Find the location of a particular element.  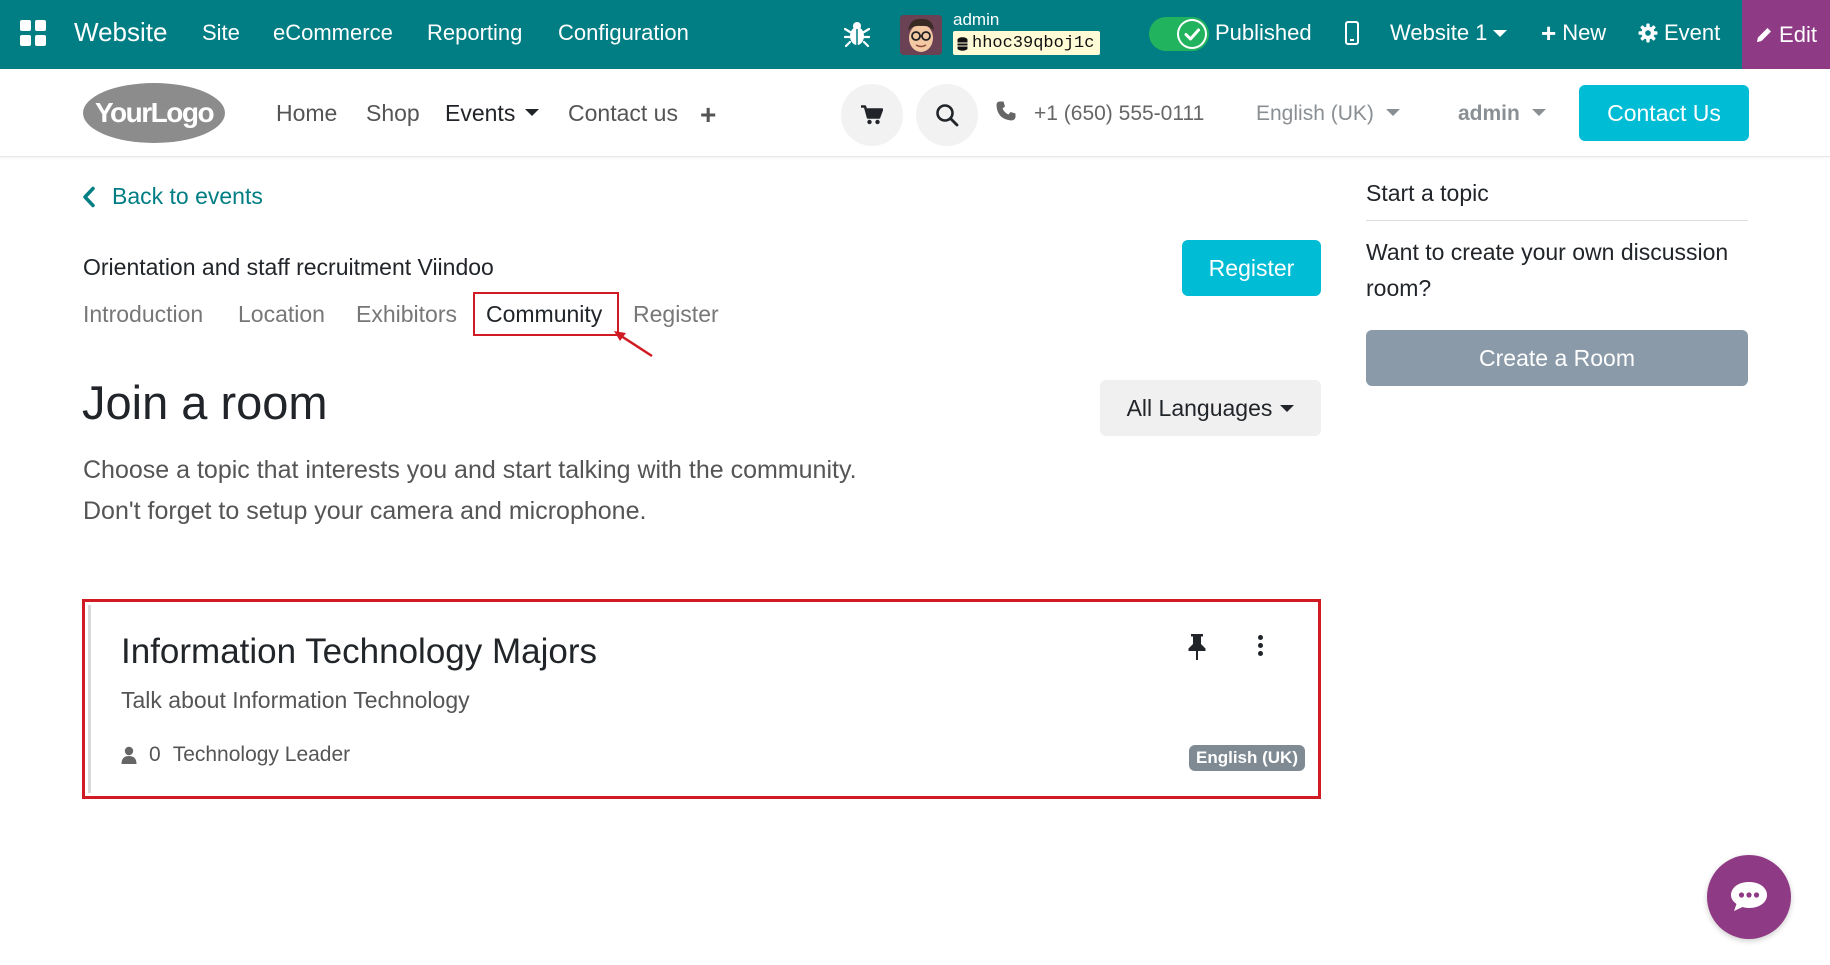

live-chat-button is located at coordinates (1749, 897).